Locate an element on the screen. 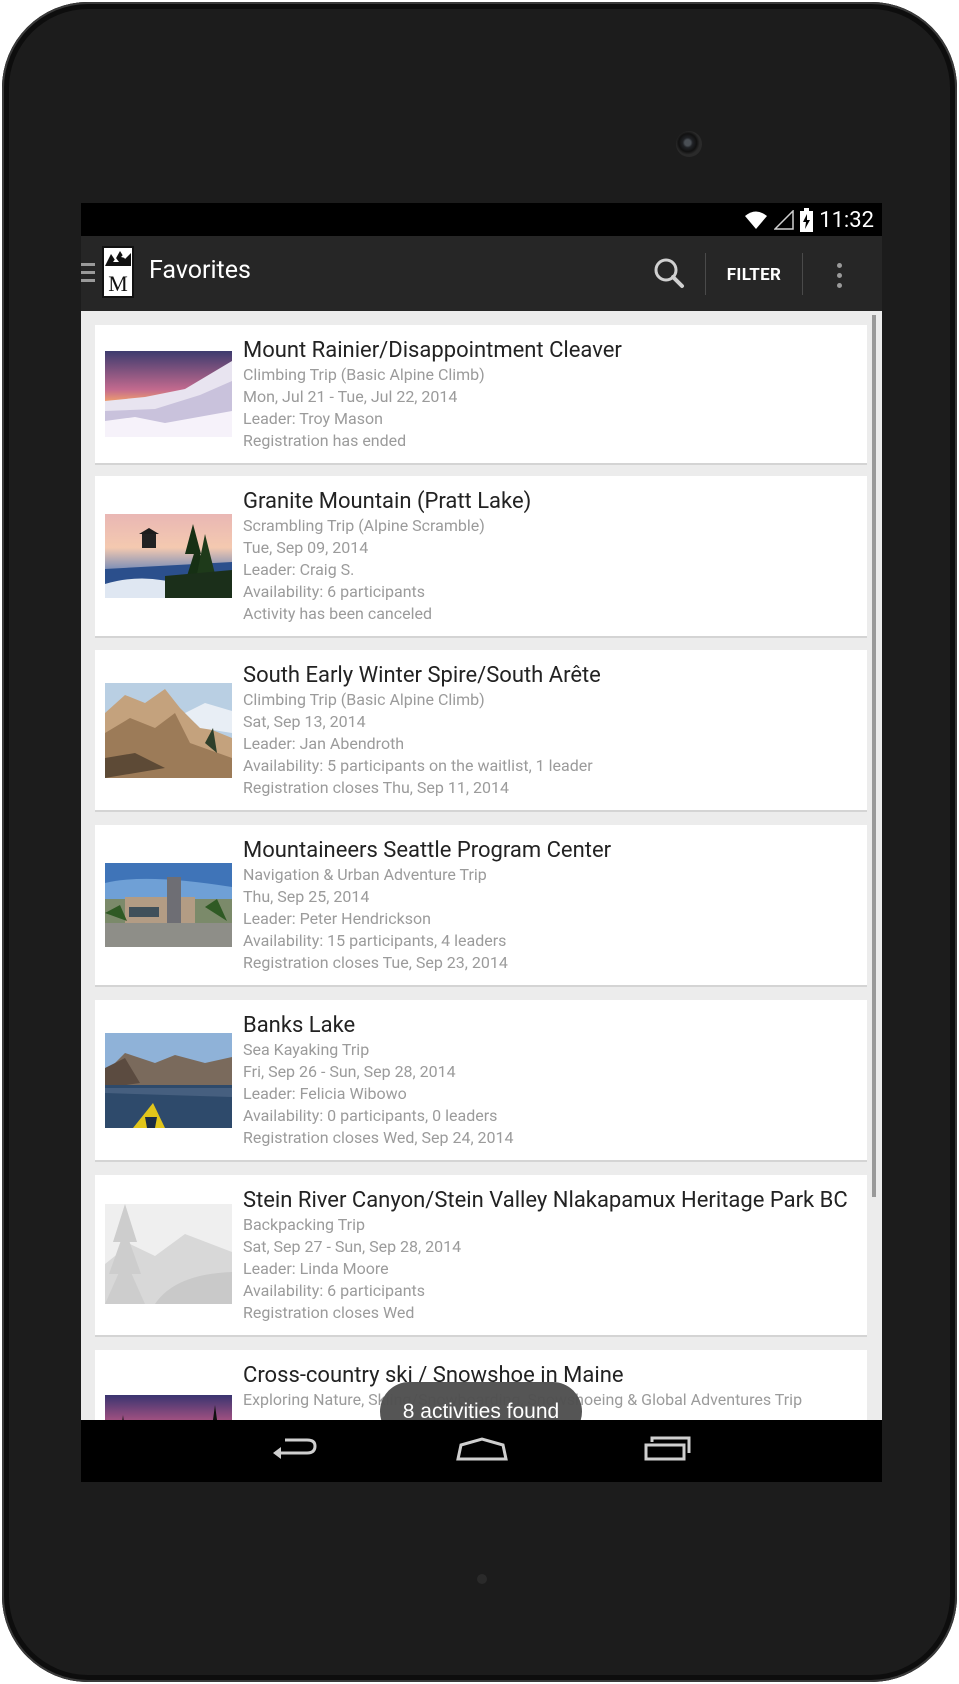 This screenshot has width=959, height=1684. search-button is located at coordinates (670, 275).